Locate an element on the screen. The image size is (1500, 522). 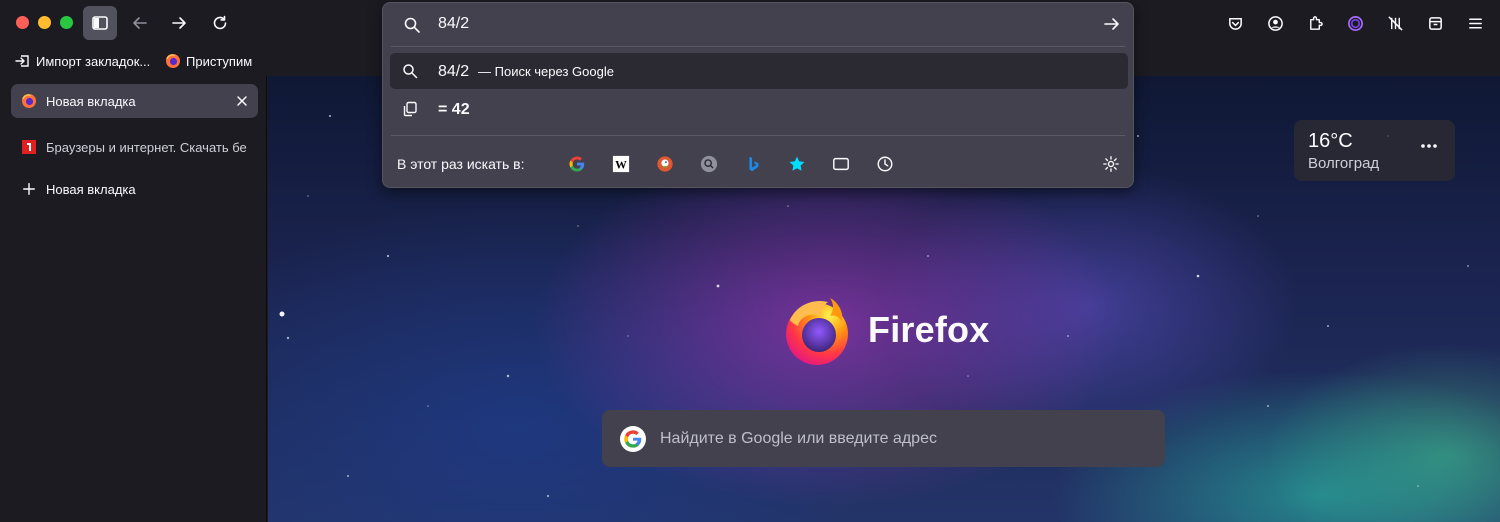
weather-temperature: 16°C is located at coordinates (1330, 141).